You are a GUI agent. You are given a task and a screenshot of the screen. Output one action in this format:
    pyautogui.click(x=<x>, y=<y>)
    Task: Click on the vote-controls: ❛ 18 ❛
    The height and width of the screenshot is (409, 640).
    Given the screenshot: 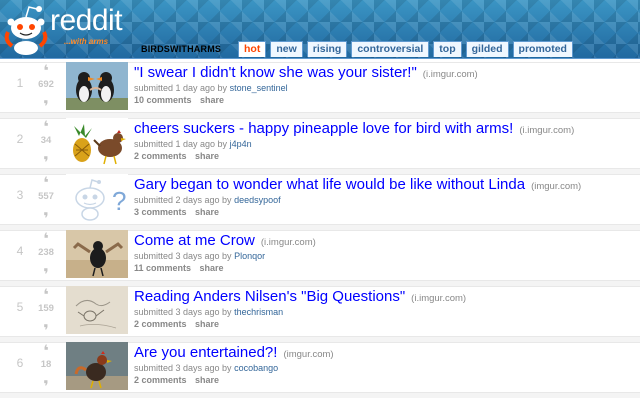 What is the action you would take?
    pyautogui.click(x=46, y=368)
    